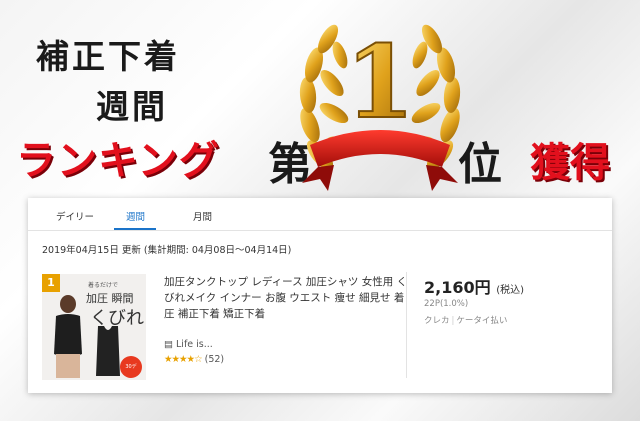 This screenshot has height=421, width=640. I want to click on thumb-caption: 着るだけで, so click(103, 285).